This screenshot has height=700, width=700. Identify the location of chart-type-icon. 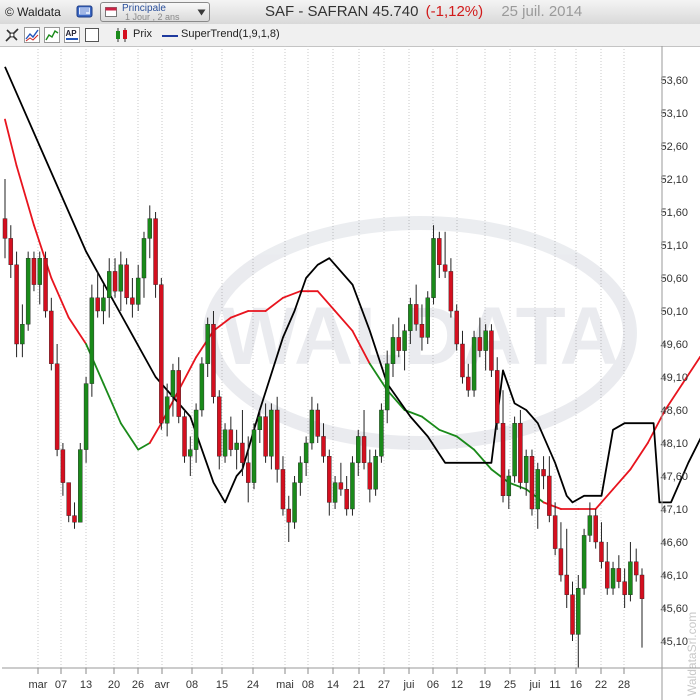
(52, 35).